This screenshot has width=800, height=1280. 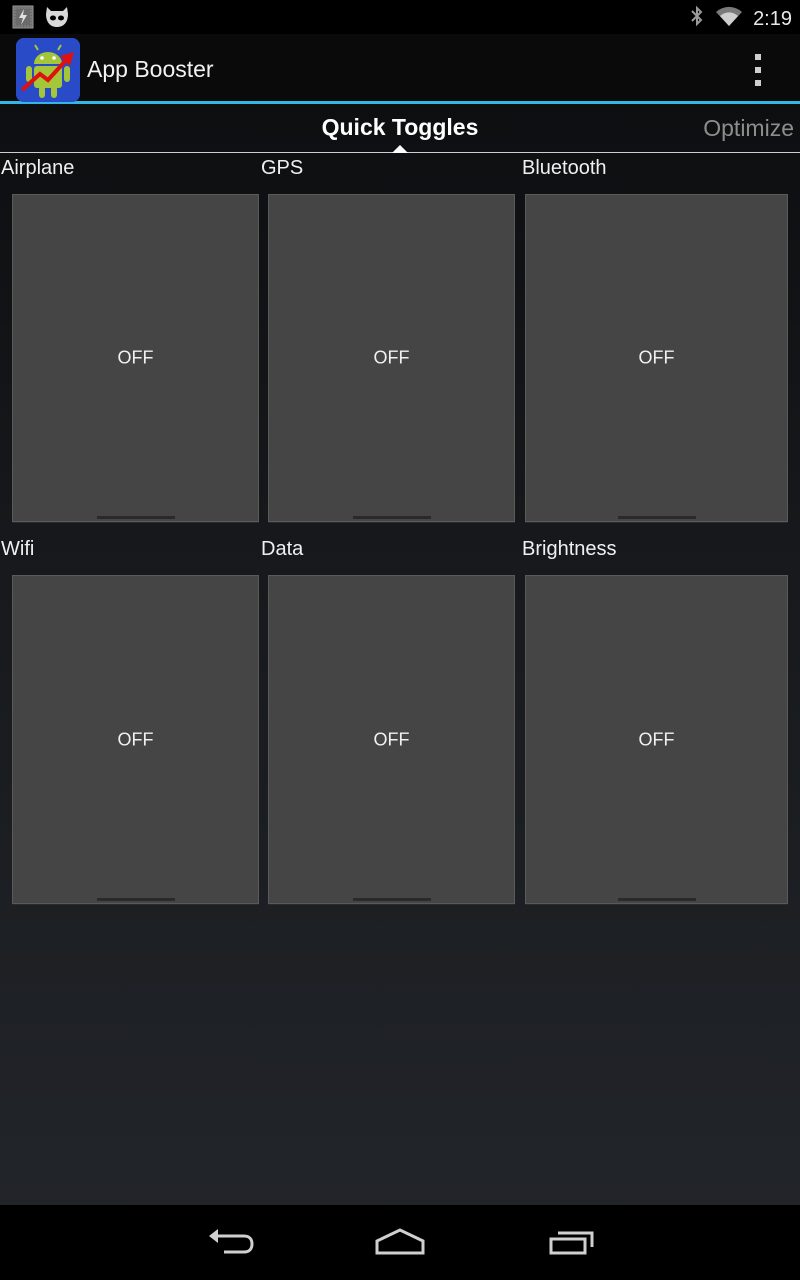 What do you see at coordinates (23, 19) in the screenshot?
I see `battery-charging-icon` at bounding box center [23, 19].